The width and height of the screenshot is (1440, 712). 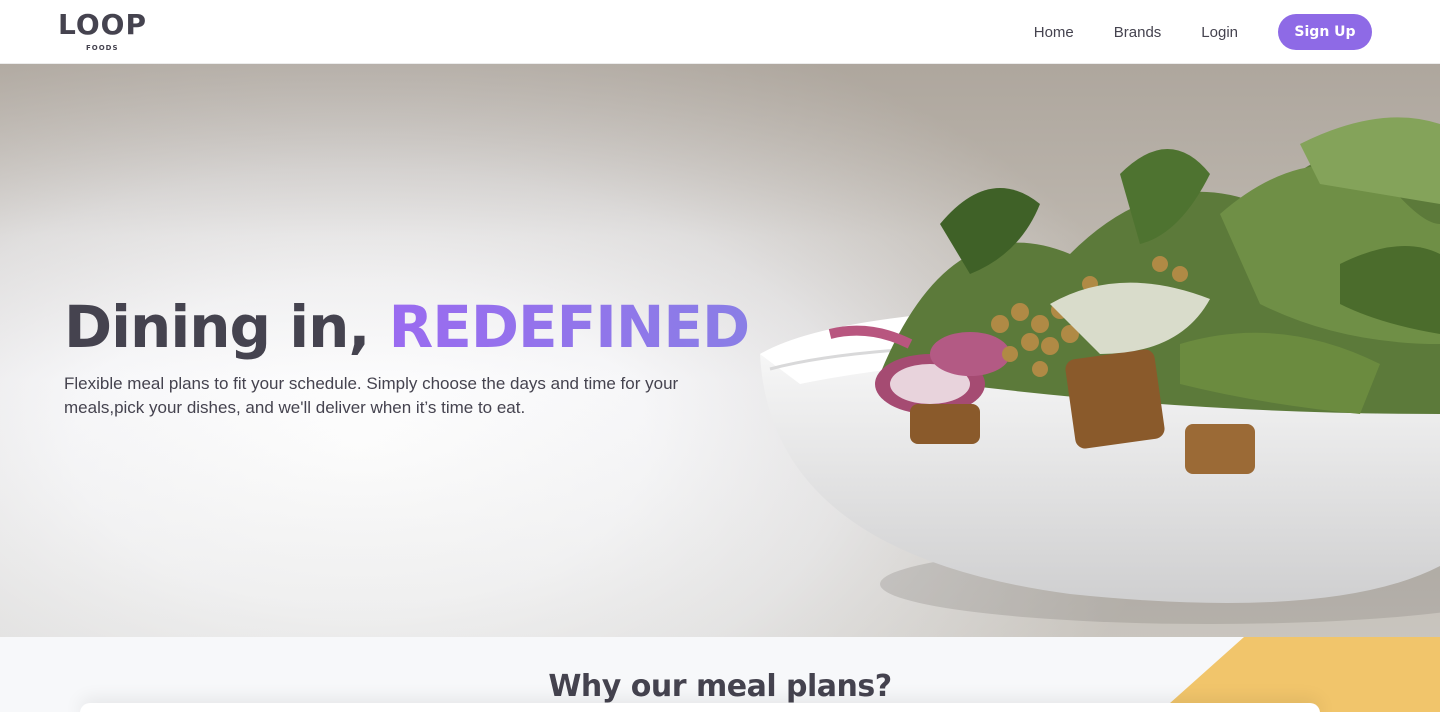 I want to click on loop-foods-logo: LOOP FOODS, so click(x=106, y=32).